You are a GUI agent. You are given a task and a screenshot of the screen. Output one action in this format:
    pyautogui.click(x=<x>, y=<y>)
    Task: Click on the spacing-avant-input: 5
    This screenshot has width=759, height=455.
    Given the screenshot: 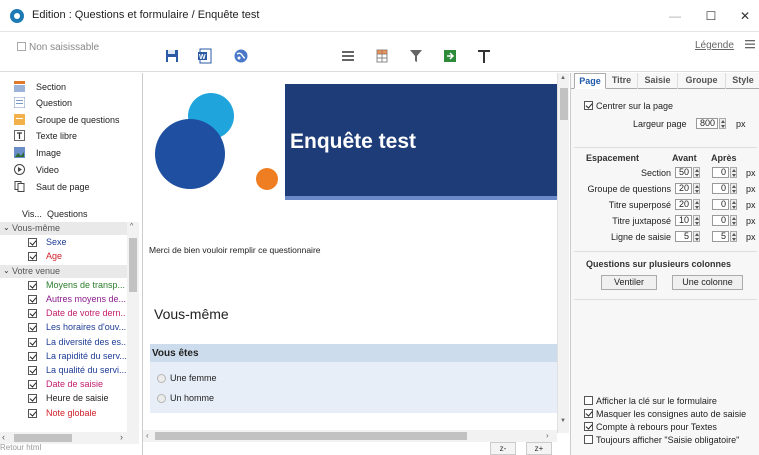 What is the action you would take?
    pyautogui.click(x=683, y=236)
    